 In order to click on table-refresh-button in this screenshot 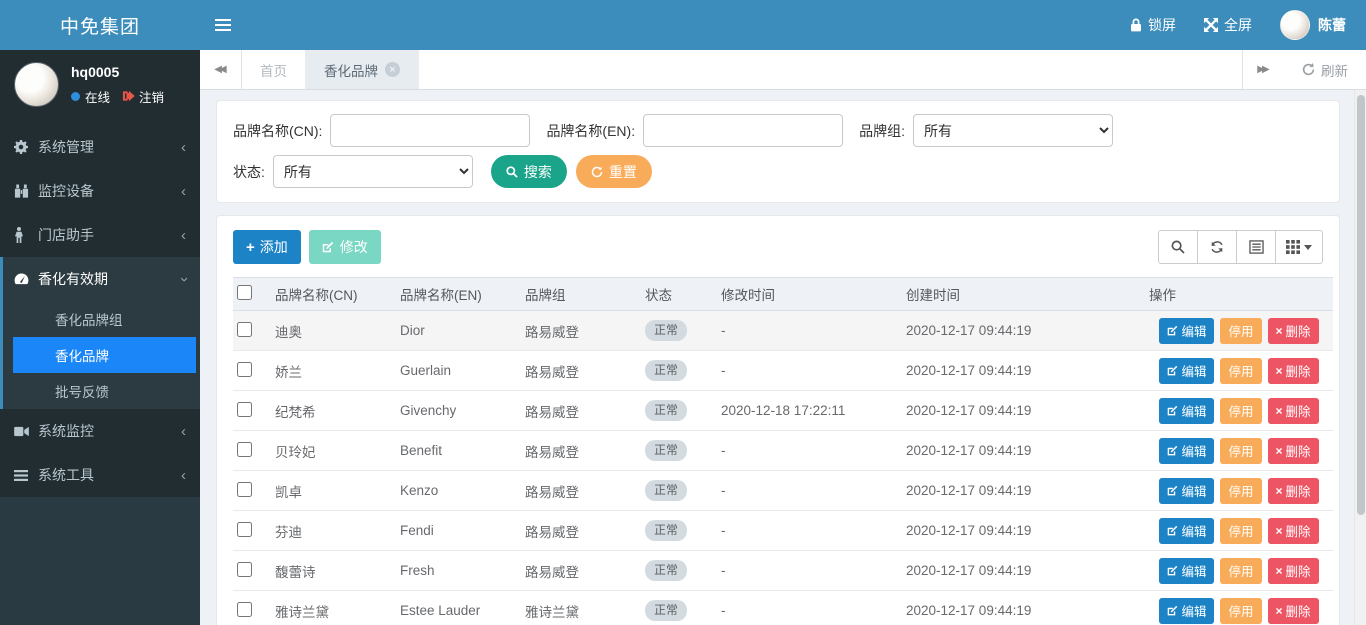, I will do `click(1217, 247)`.